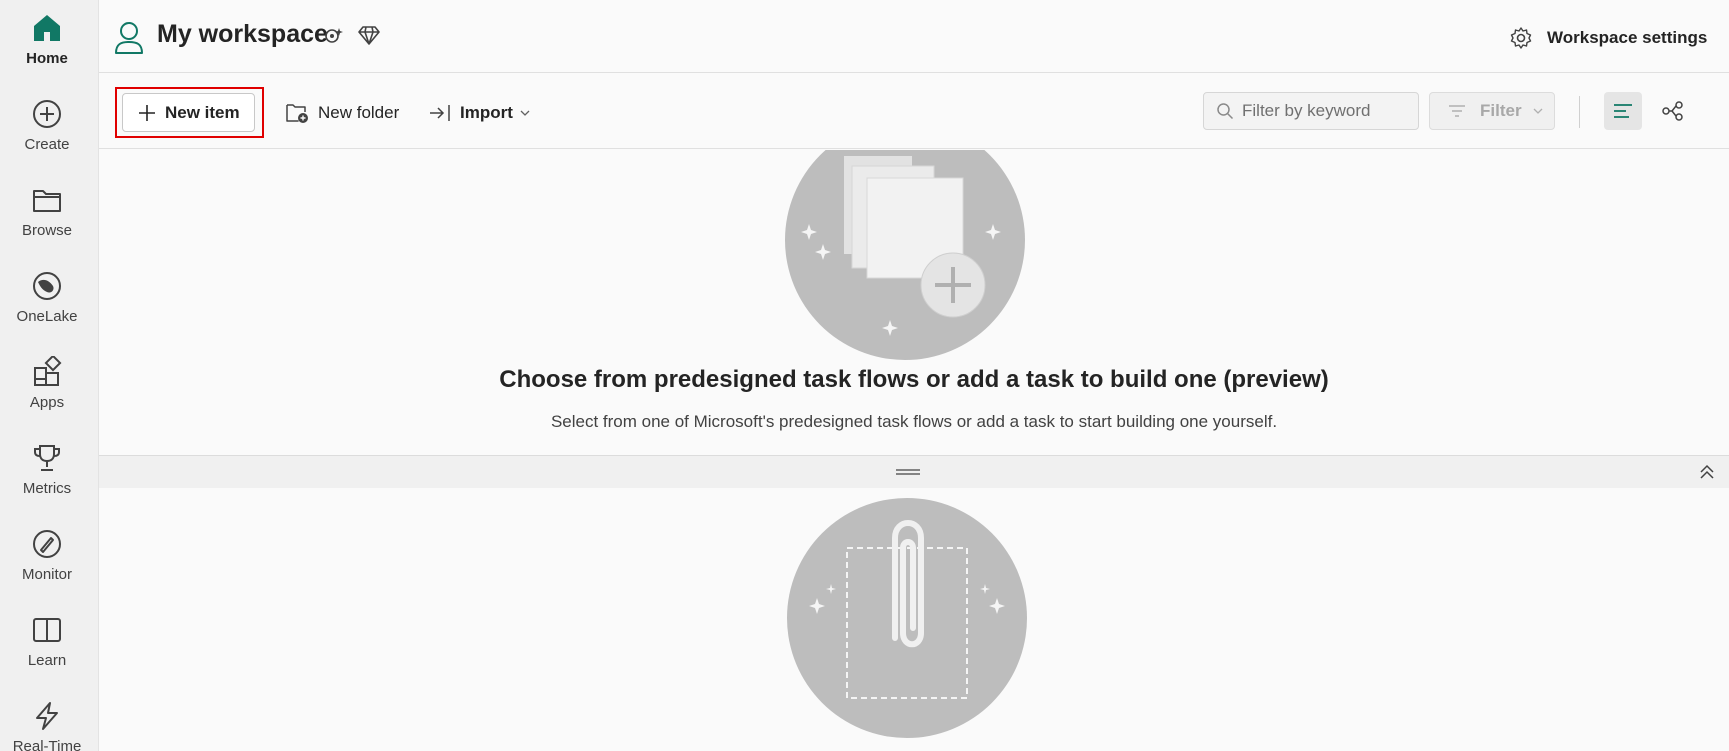 This screenshot has width=1729, height=751. Describe the element at coordinates (334, 36) in the screenshot. I see `workspace-identity-icon` at that location.